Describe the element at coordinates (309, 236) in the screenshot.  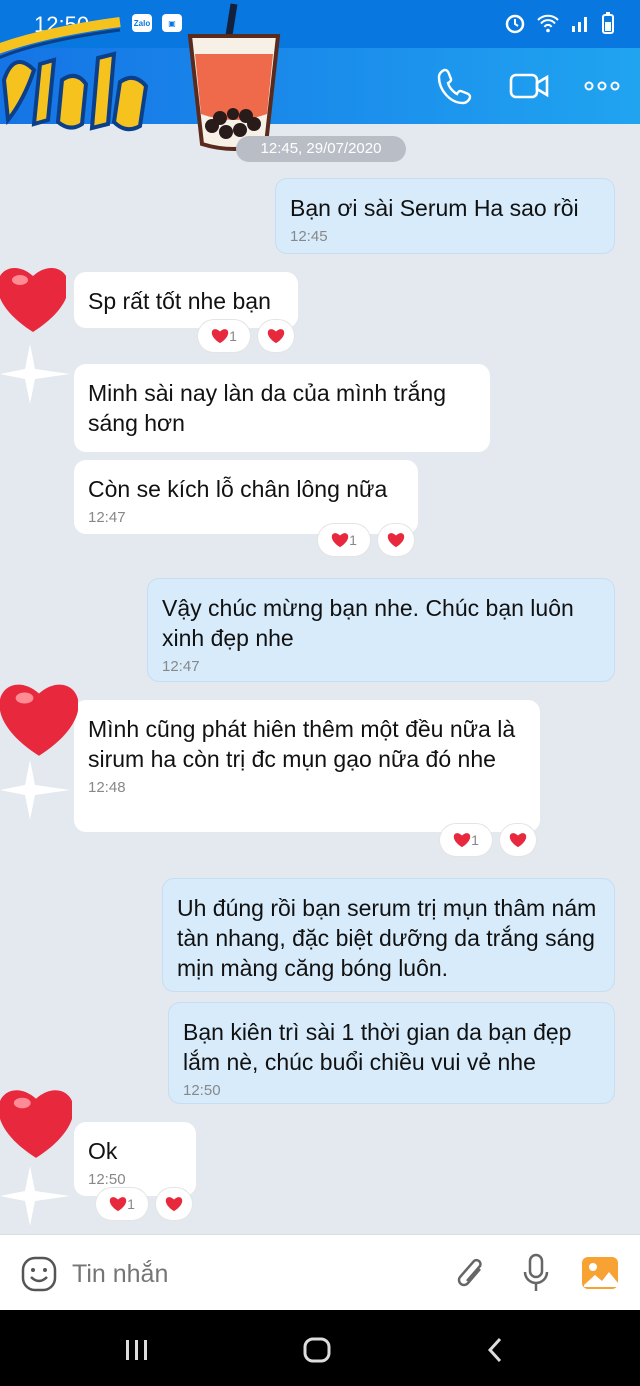
I see `message-time: 12:45` at that location.